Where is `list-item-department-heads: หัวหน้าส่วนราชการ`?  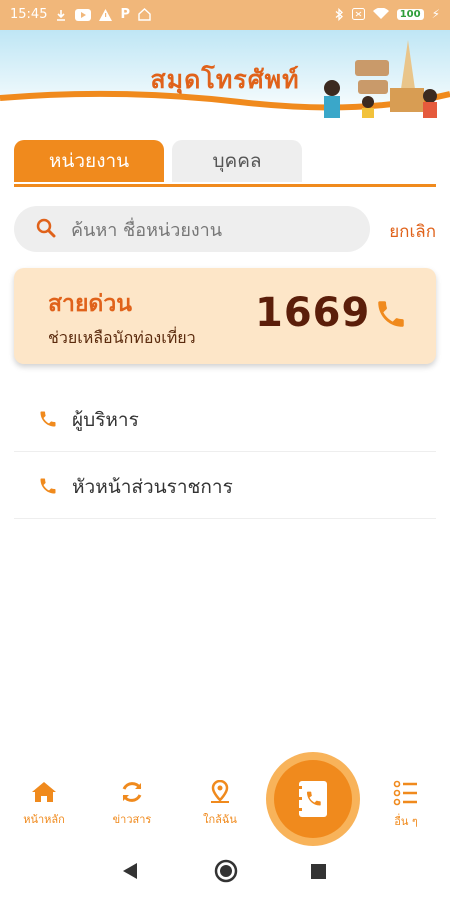 list-item-department-heads: หัวหน้าส่วนราชการ is located at coordinates (225, 485).